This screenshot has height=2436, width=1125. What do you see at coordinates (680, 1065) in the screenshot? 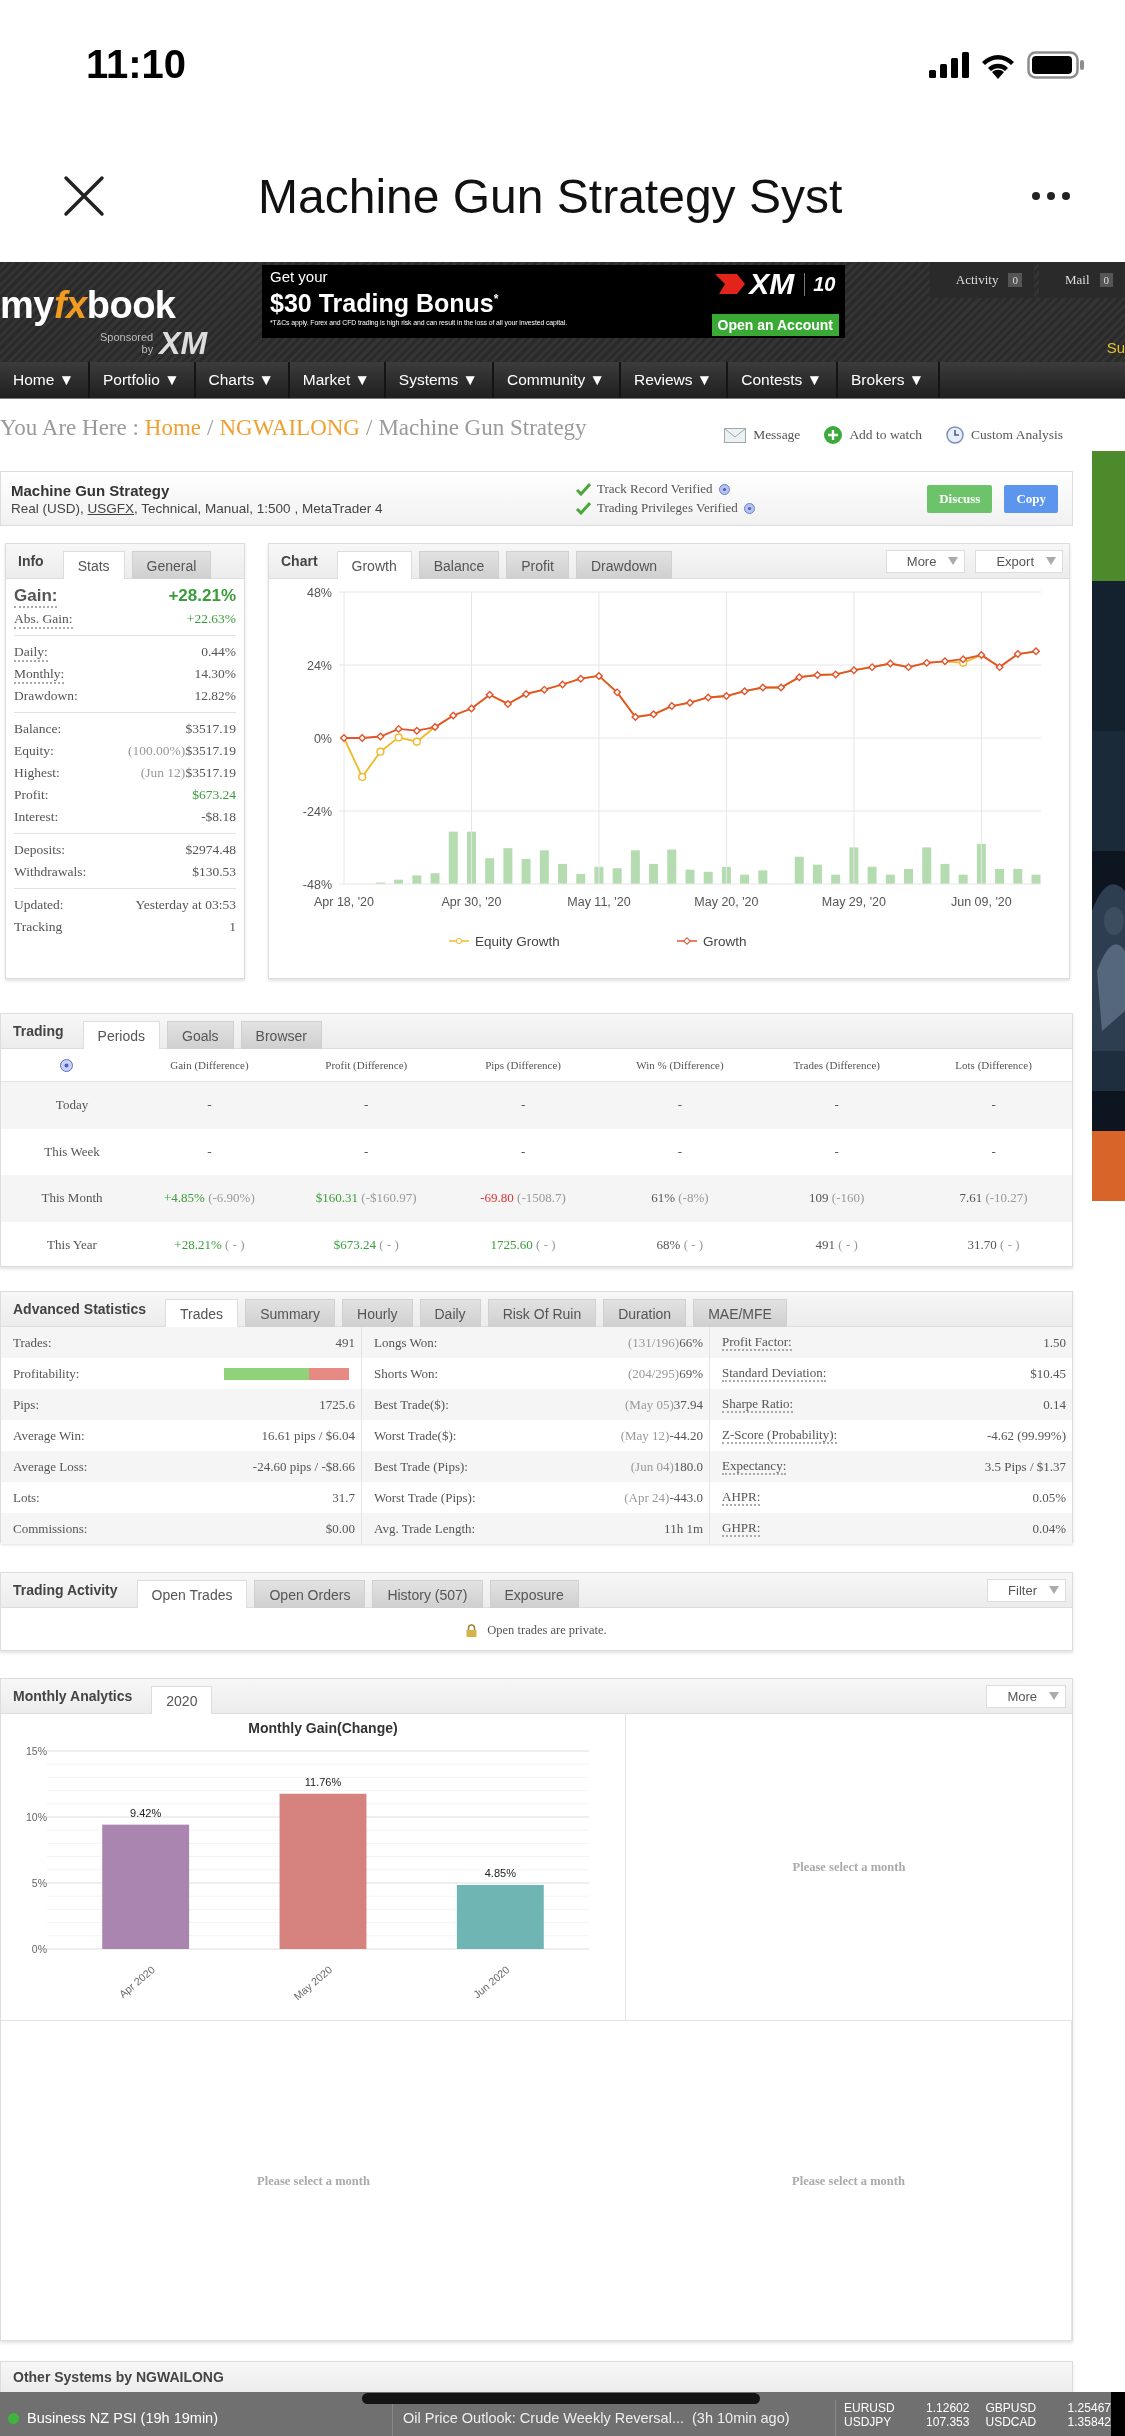
I see `column-header: Win % (Difference)` at bounding box center [680, 1065].